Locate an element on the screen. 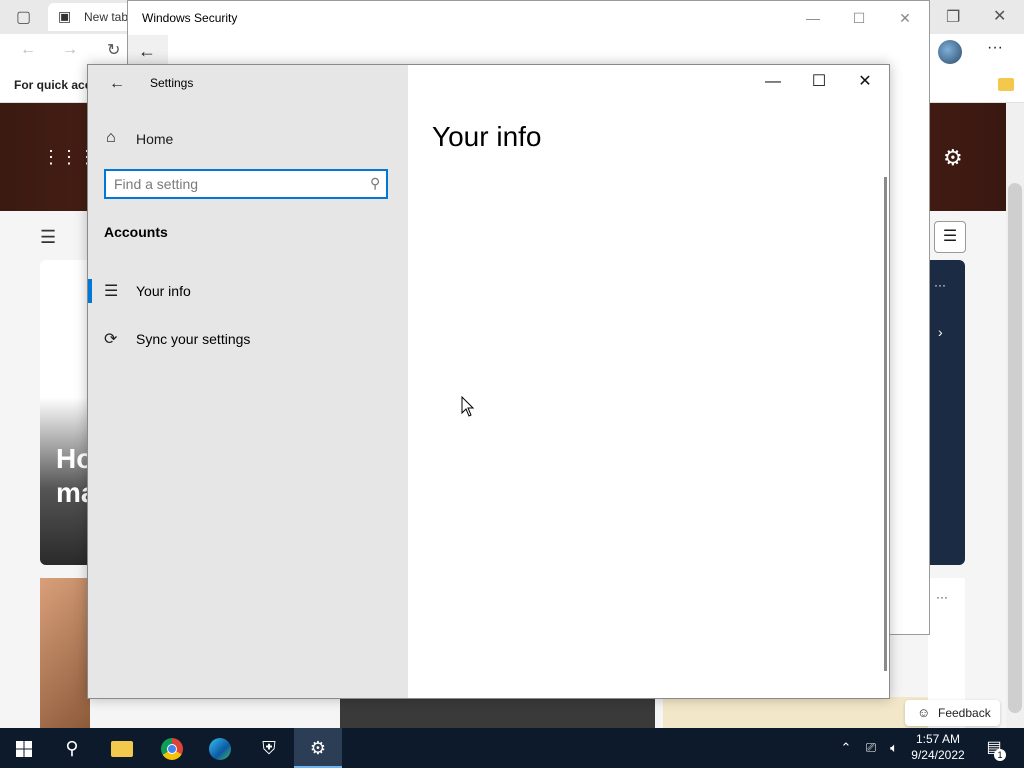 Image resolution: width=1024 pixels, height=768 pixels. notification-count: 1 is located at coordinates (1000, 755).